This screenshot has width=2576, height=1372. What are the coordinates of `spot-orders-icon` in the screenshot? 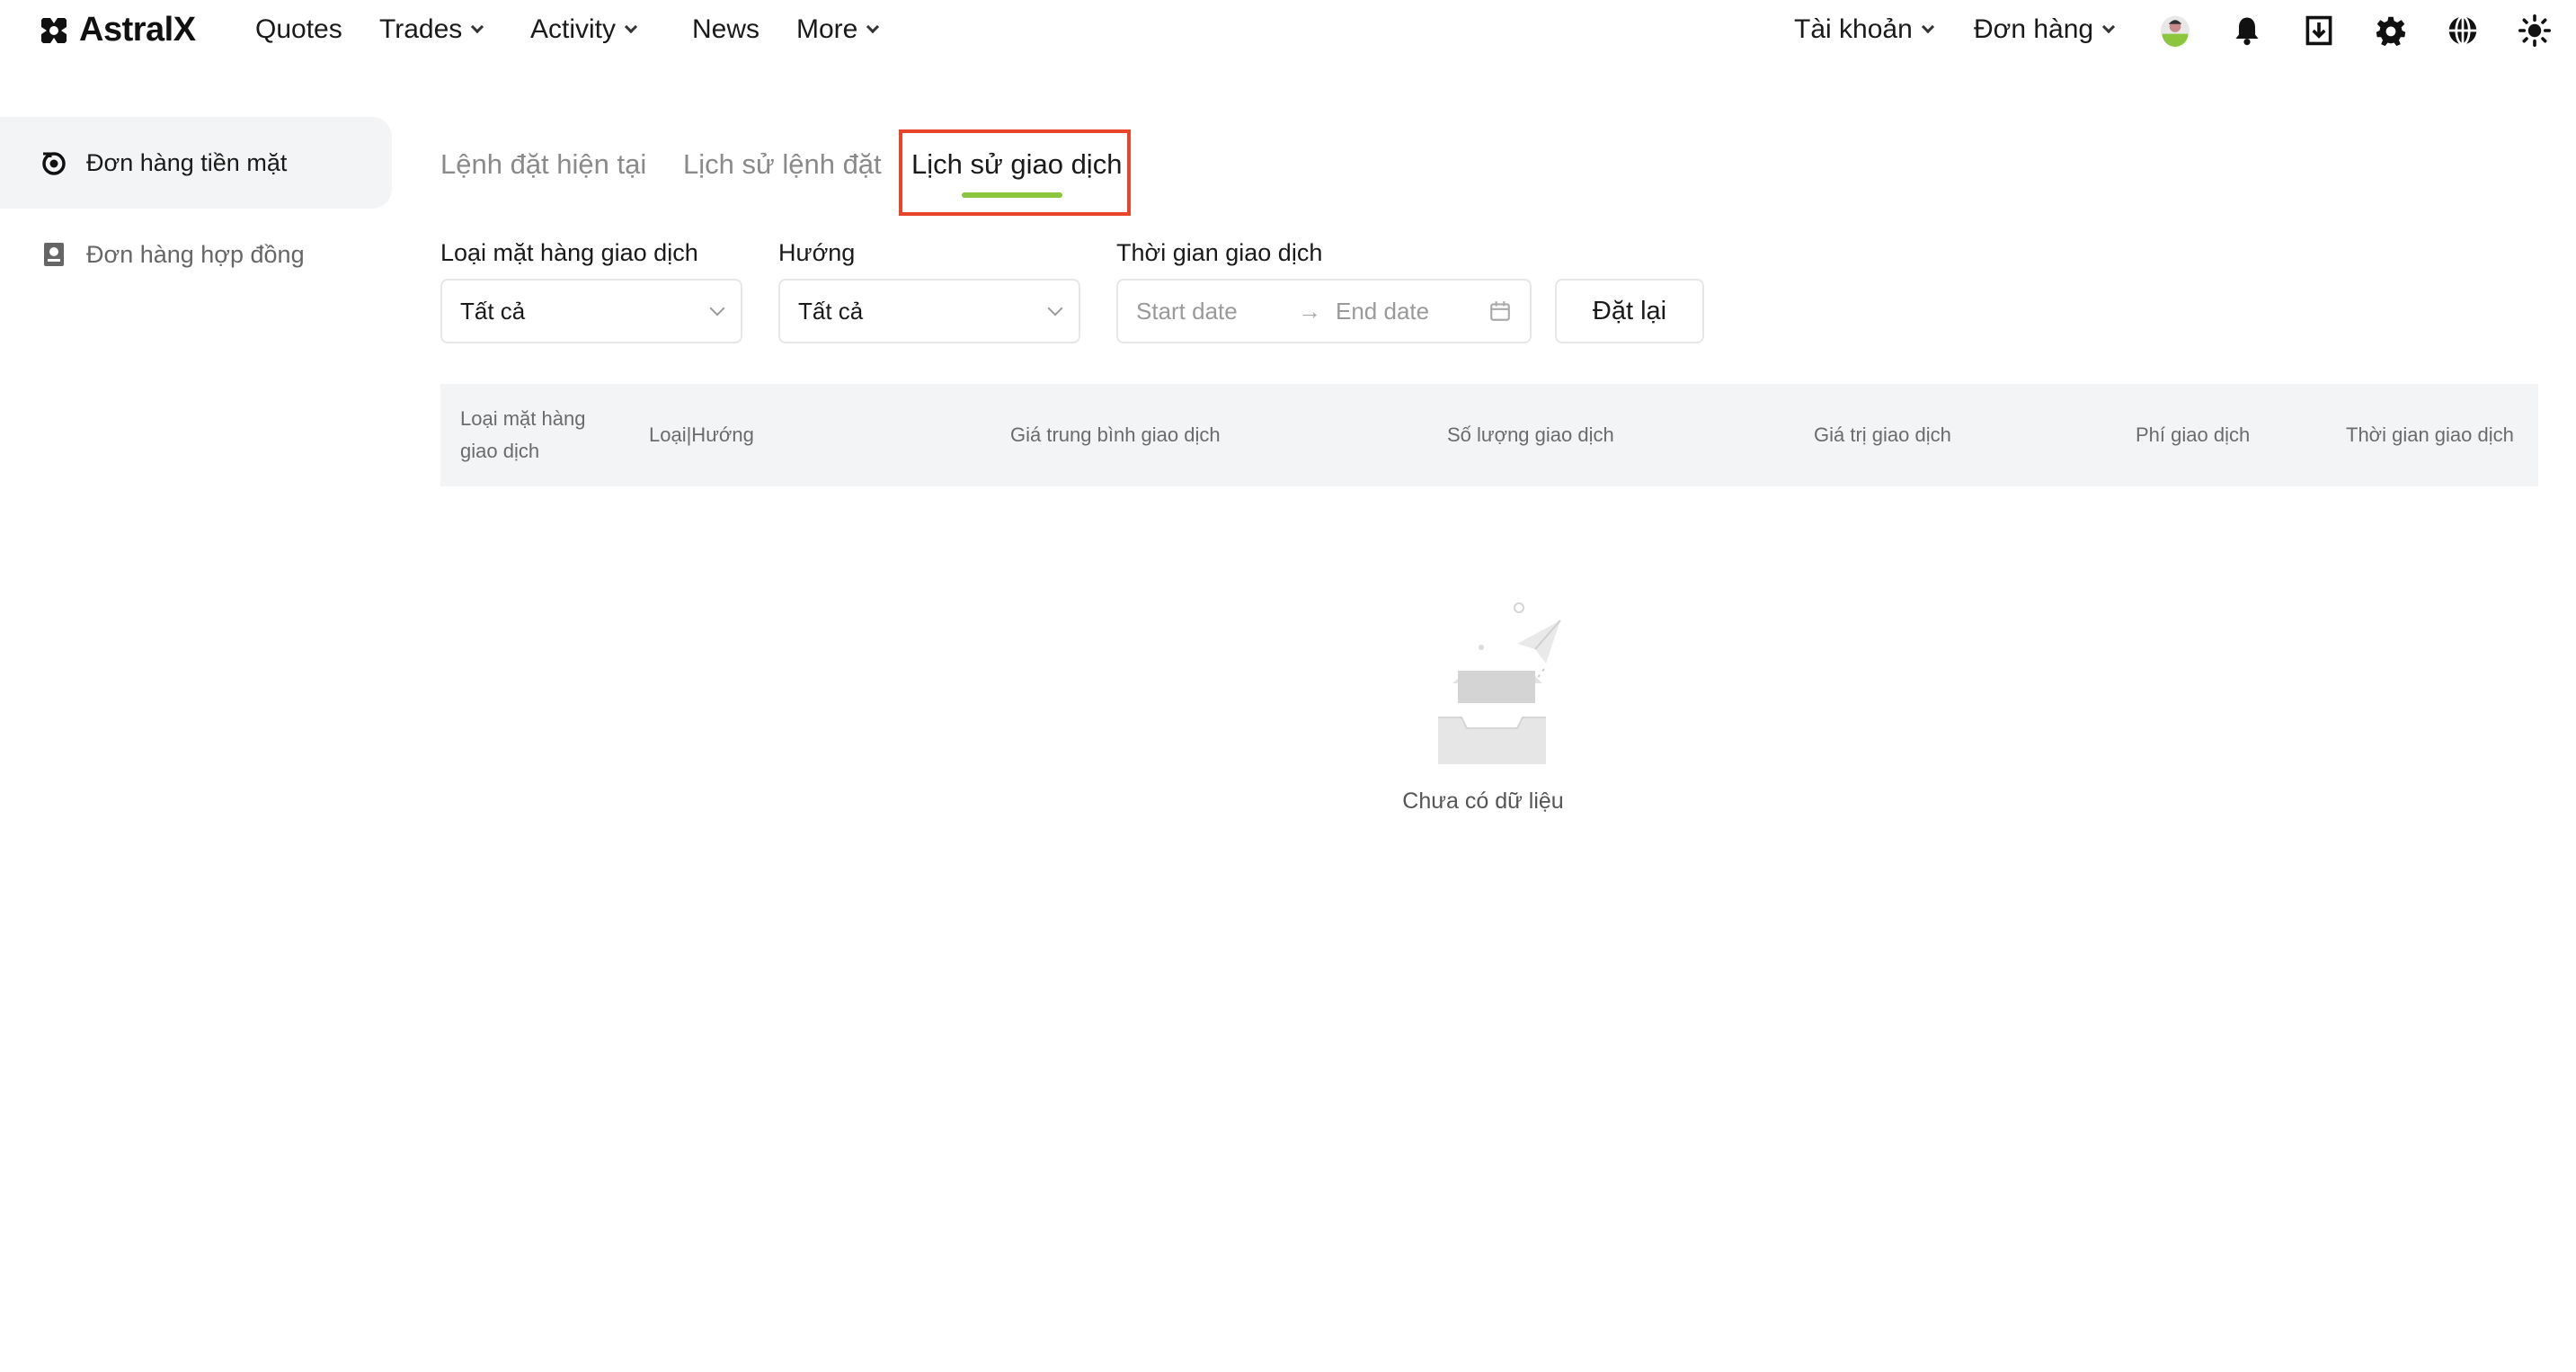 It's located at (54, 163).